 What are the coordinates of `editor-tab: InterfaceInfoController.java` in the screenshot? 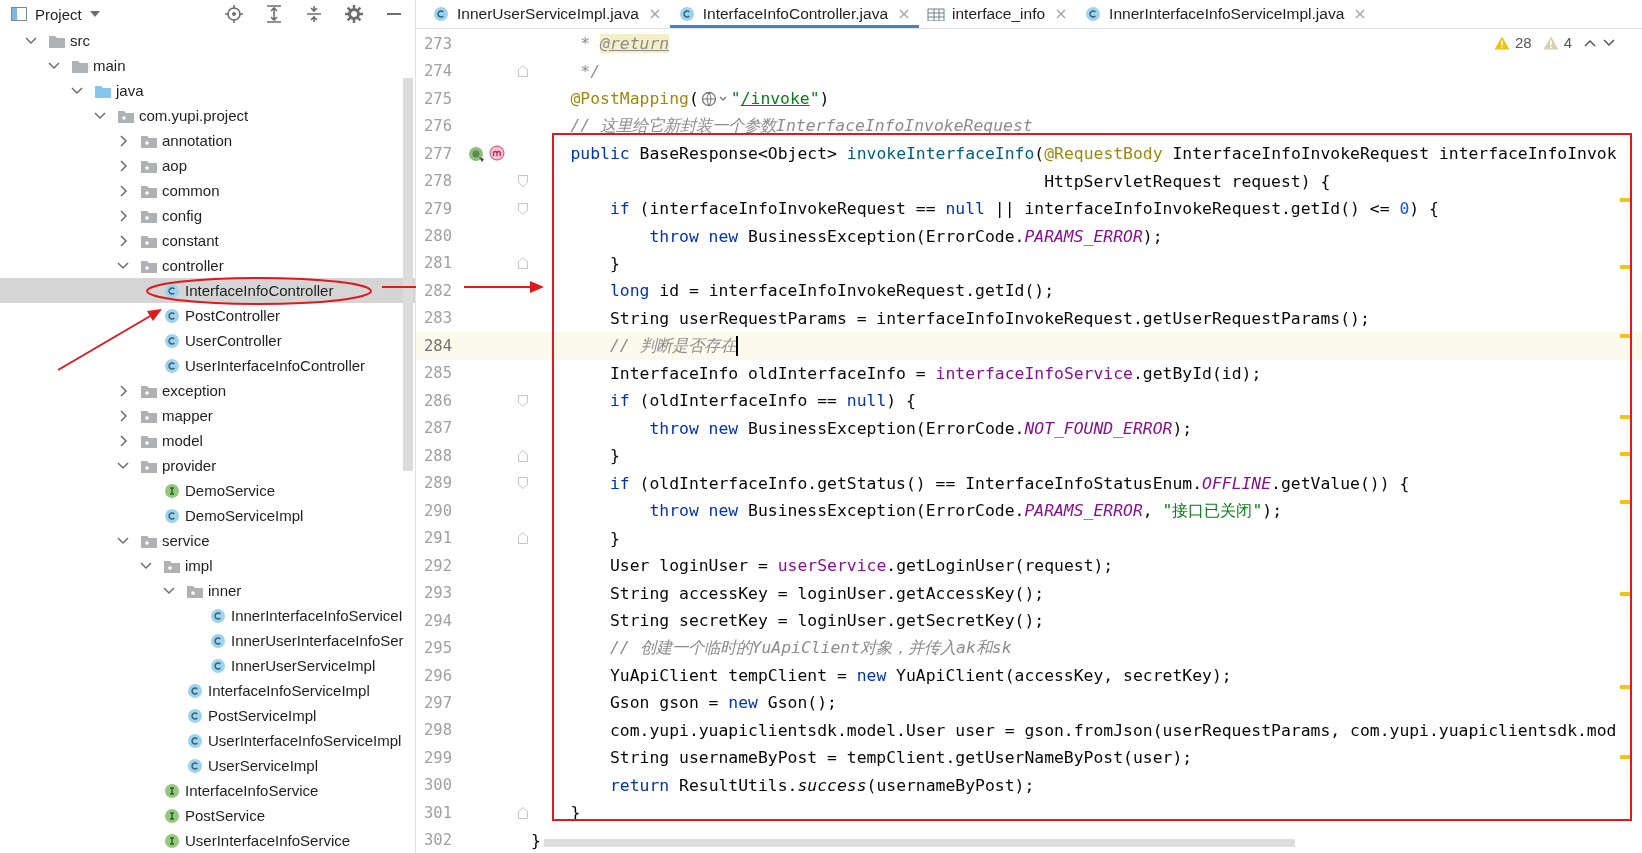 It's located at (794, 14).